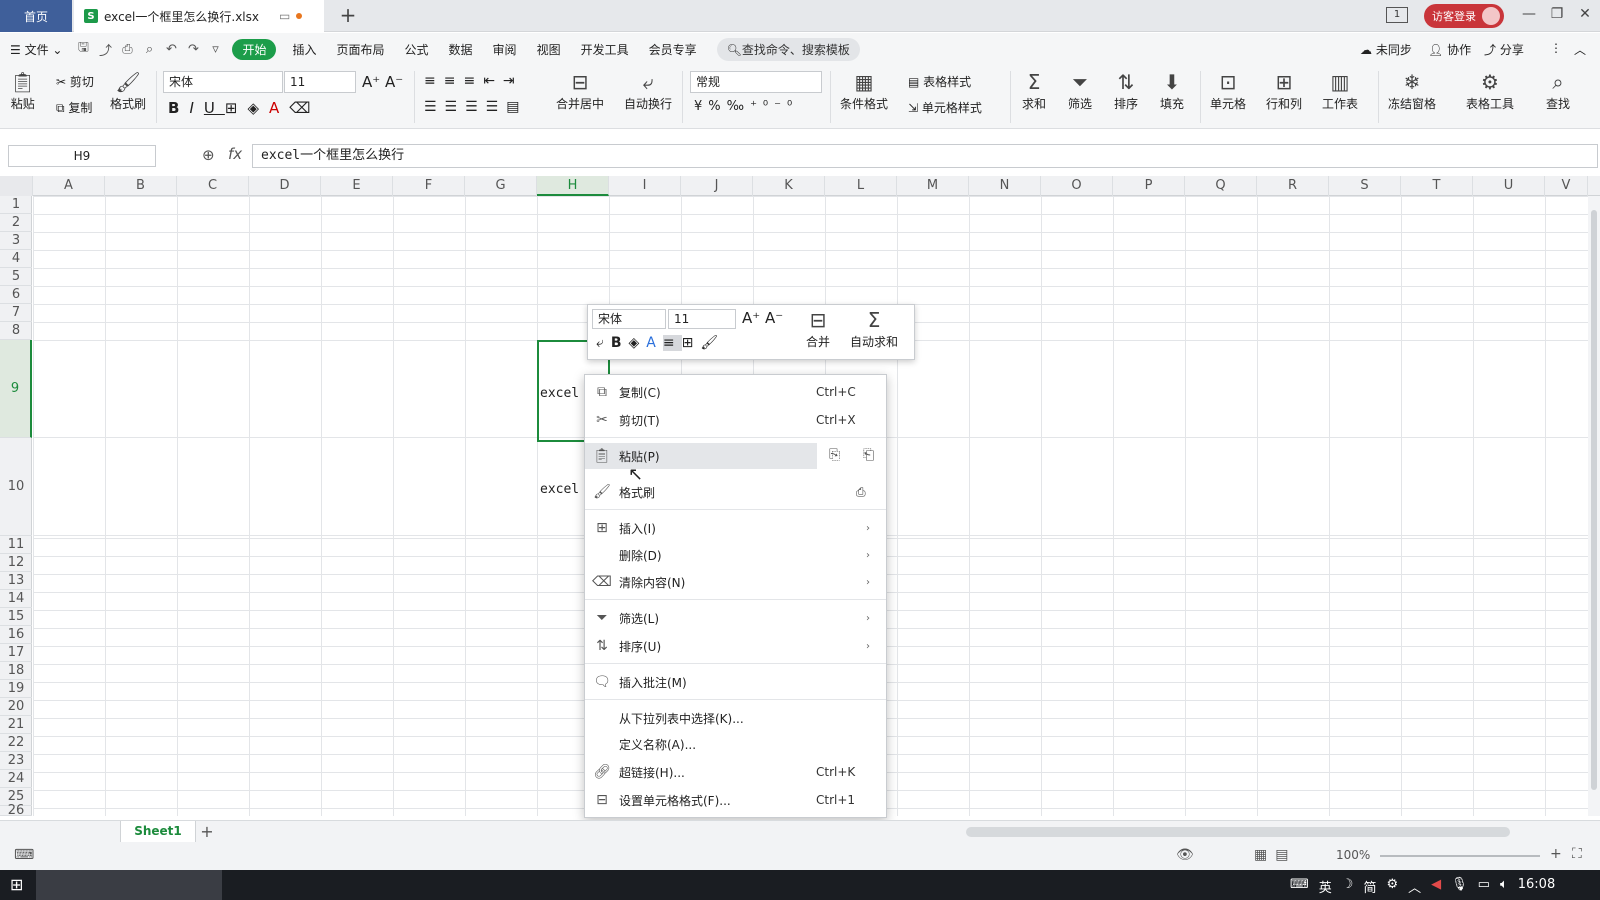 The width and height of the screenshot is (1600, 900). Describe the element at coordinates (789, 186) in the screenshot. I see `col-header: K` at that location.